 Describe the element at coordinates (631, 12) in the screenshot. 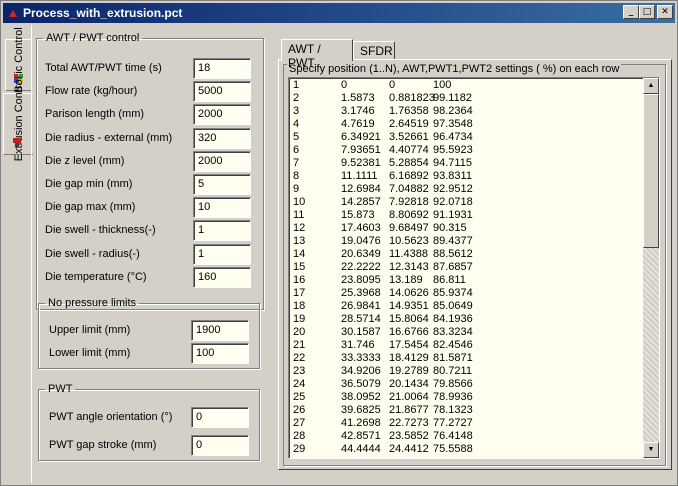

I see `minimize-button: _` at that location.